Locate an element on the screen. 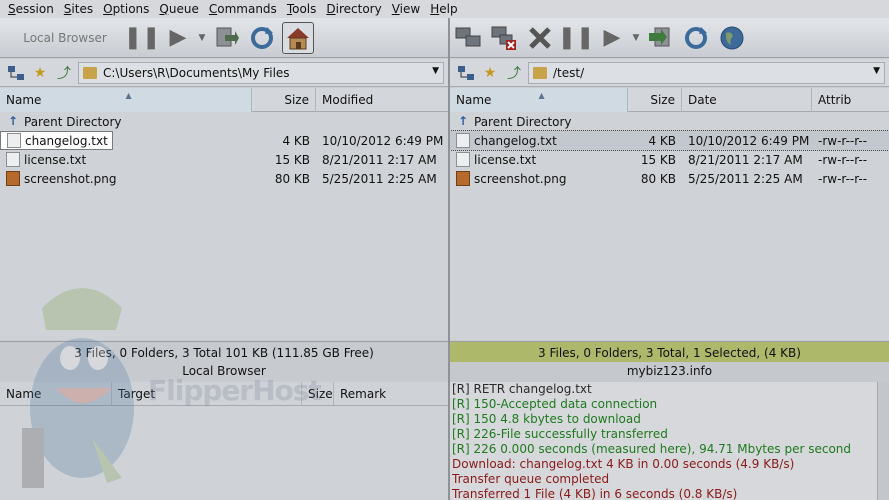  log-line: Transfer queue completed is located at coordinates (531, 479).